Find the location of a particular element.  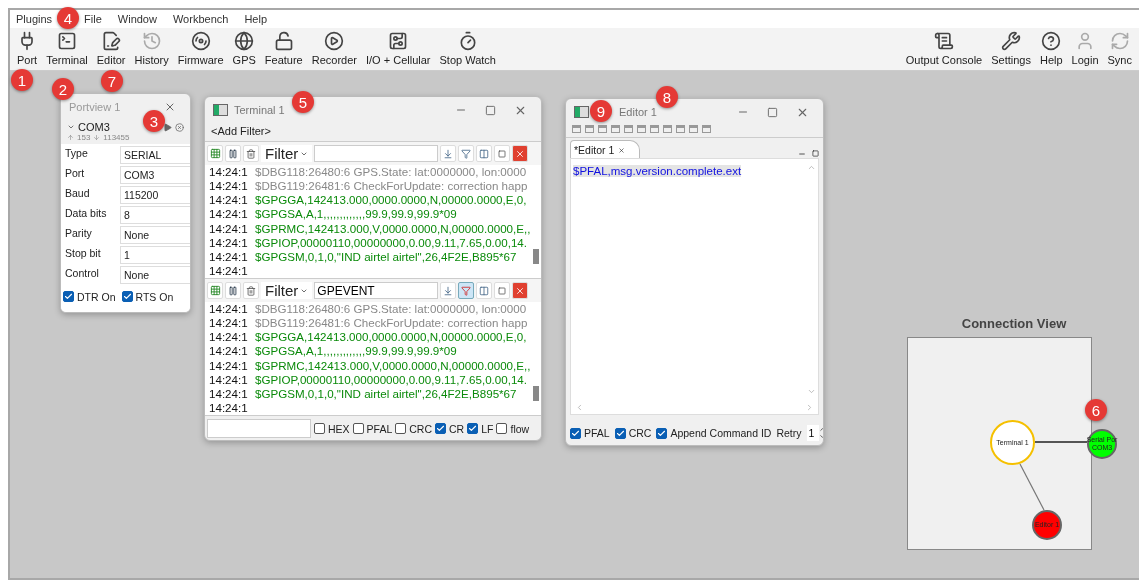

checkmark-icon is located at coordinates (575, 433).